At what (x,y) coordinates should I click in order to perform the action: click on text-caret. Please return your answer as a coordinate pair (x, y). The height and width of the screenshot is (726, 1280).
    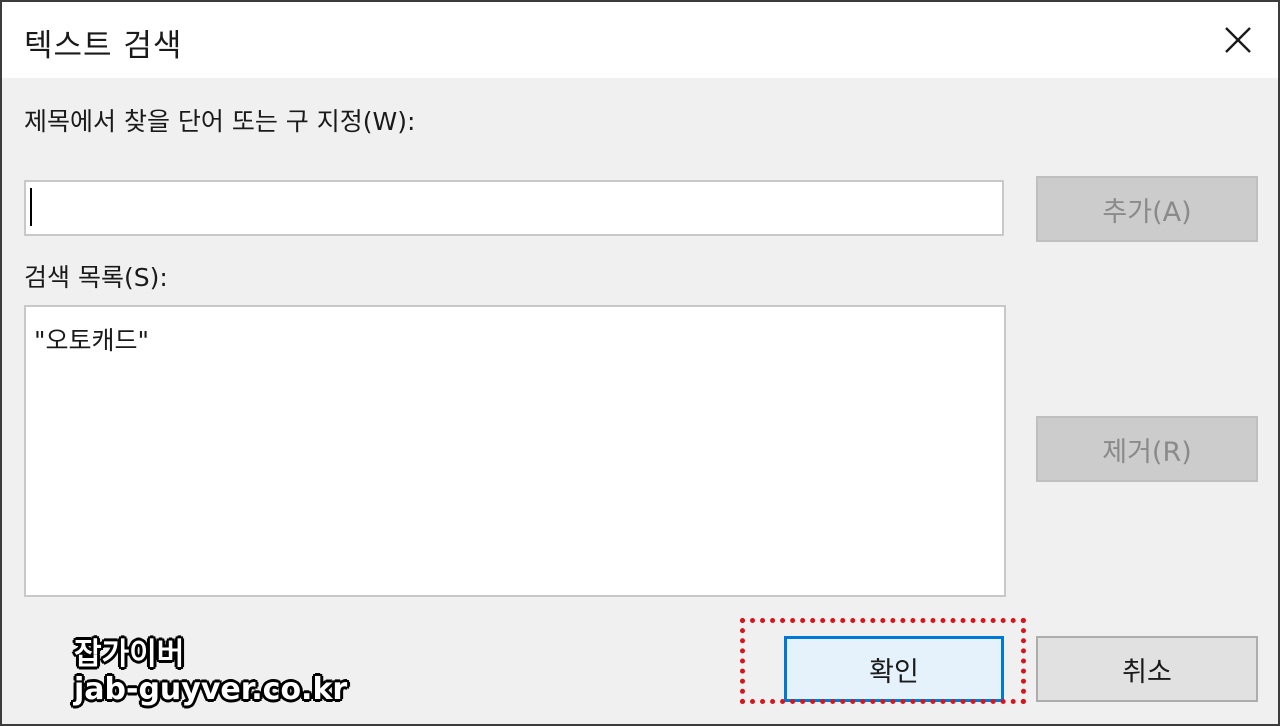
    Looking at the image, I should click on (31, 207).